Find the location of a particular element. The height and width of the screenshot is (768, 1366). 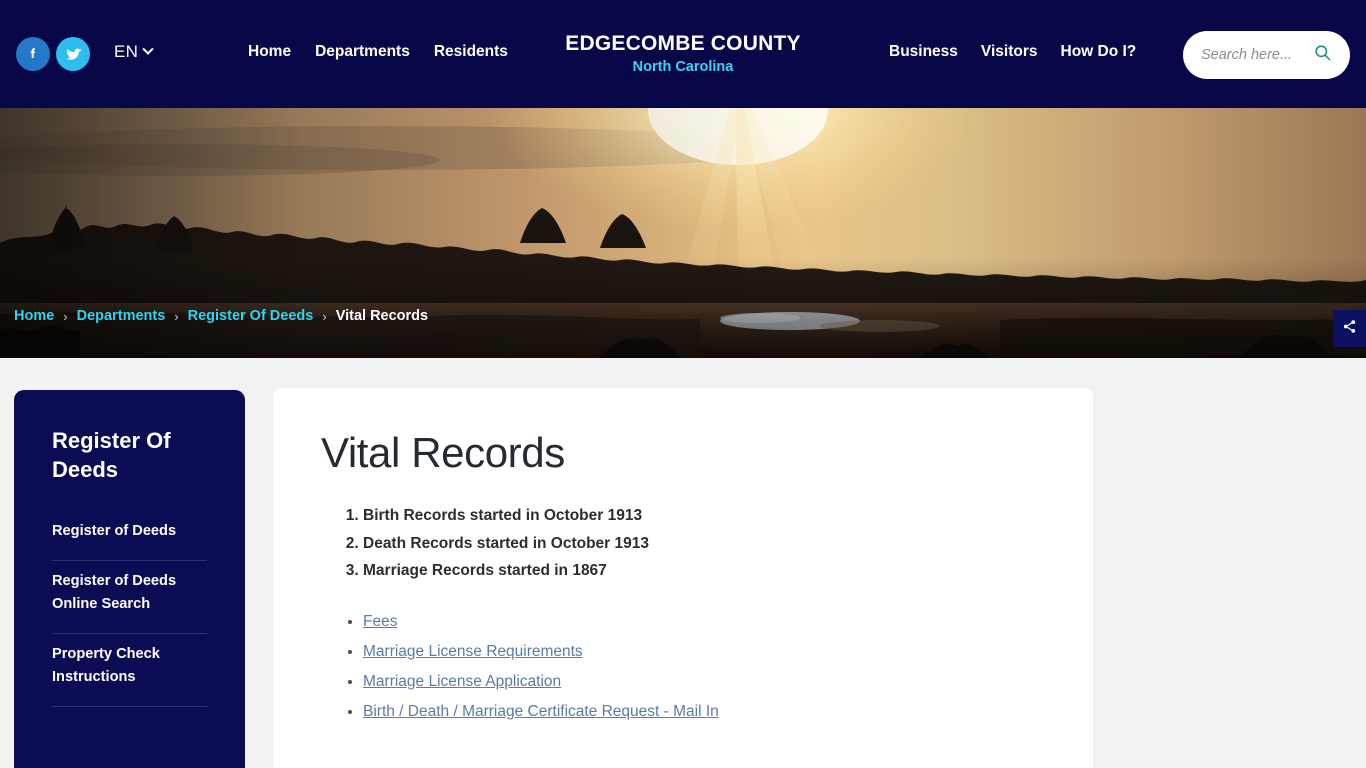

language-selector: EN is located at coordinates (134, 52).